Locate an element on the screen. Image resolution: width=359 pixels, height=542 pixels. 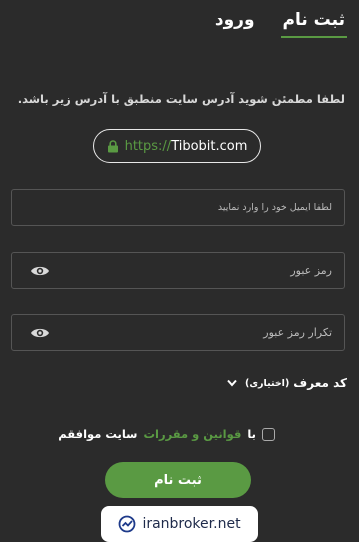
terms-agreement: با قوانین و مقررات سایت موافقم is located at coordinates (166, 434).